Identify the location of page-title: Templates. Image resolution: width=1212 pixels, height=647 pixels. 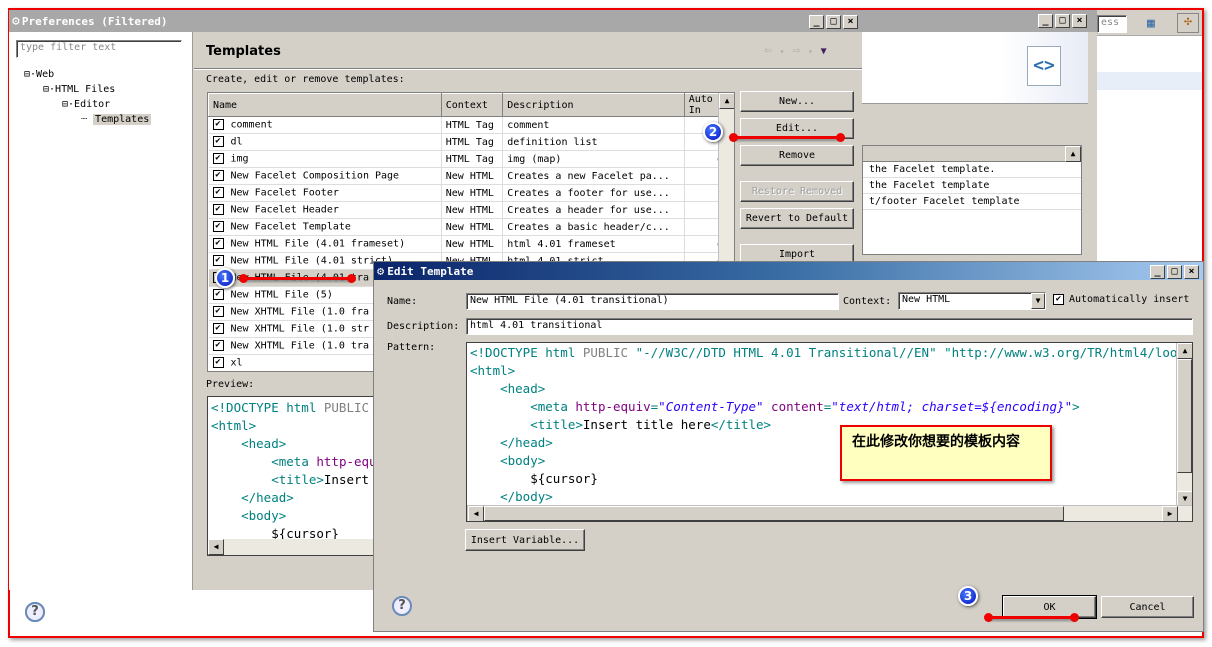
(243, 51).